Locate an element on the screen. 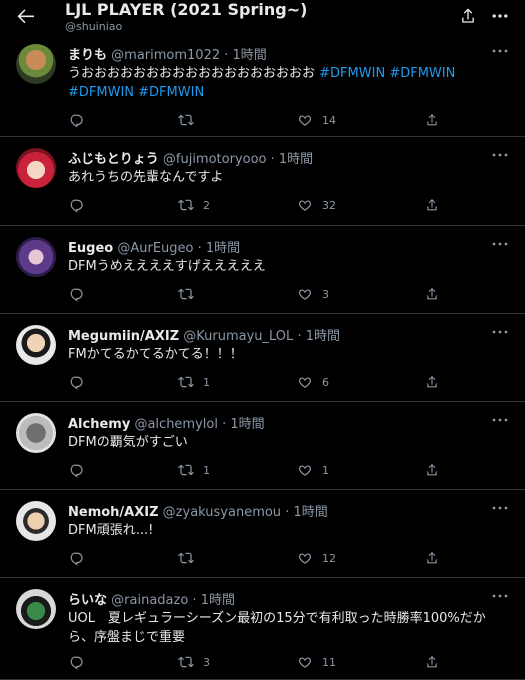 This screenshot has width=525, height=680. tweet-text-content: DFM頑張れ...! is located at coordinates (111, 530).